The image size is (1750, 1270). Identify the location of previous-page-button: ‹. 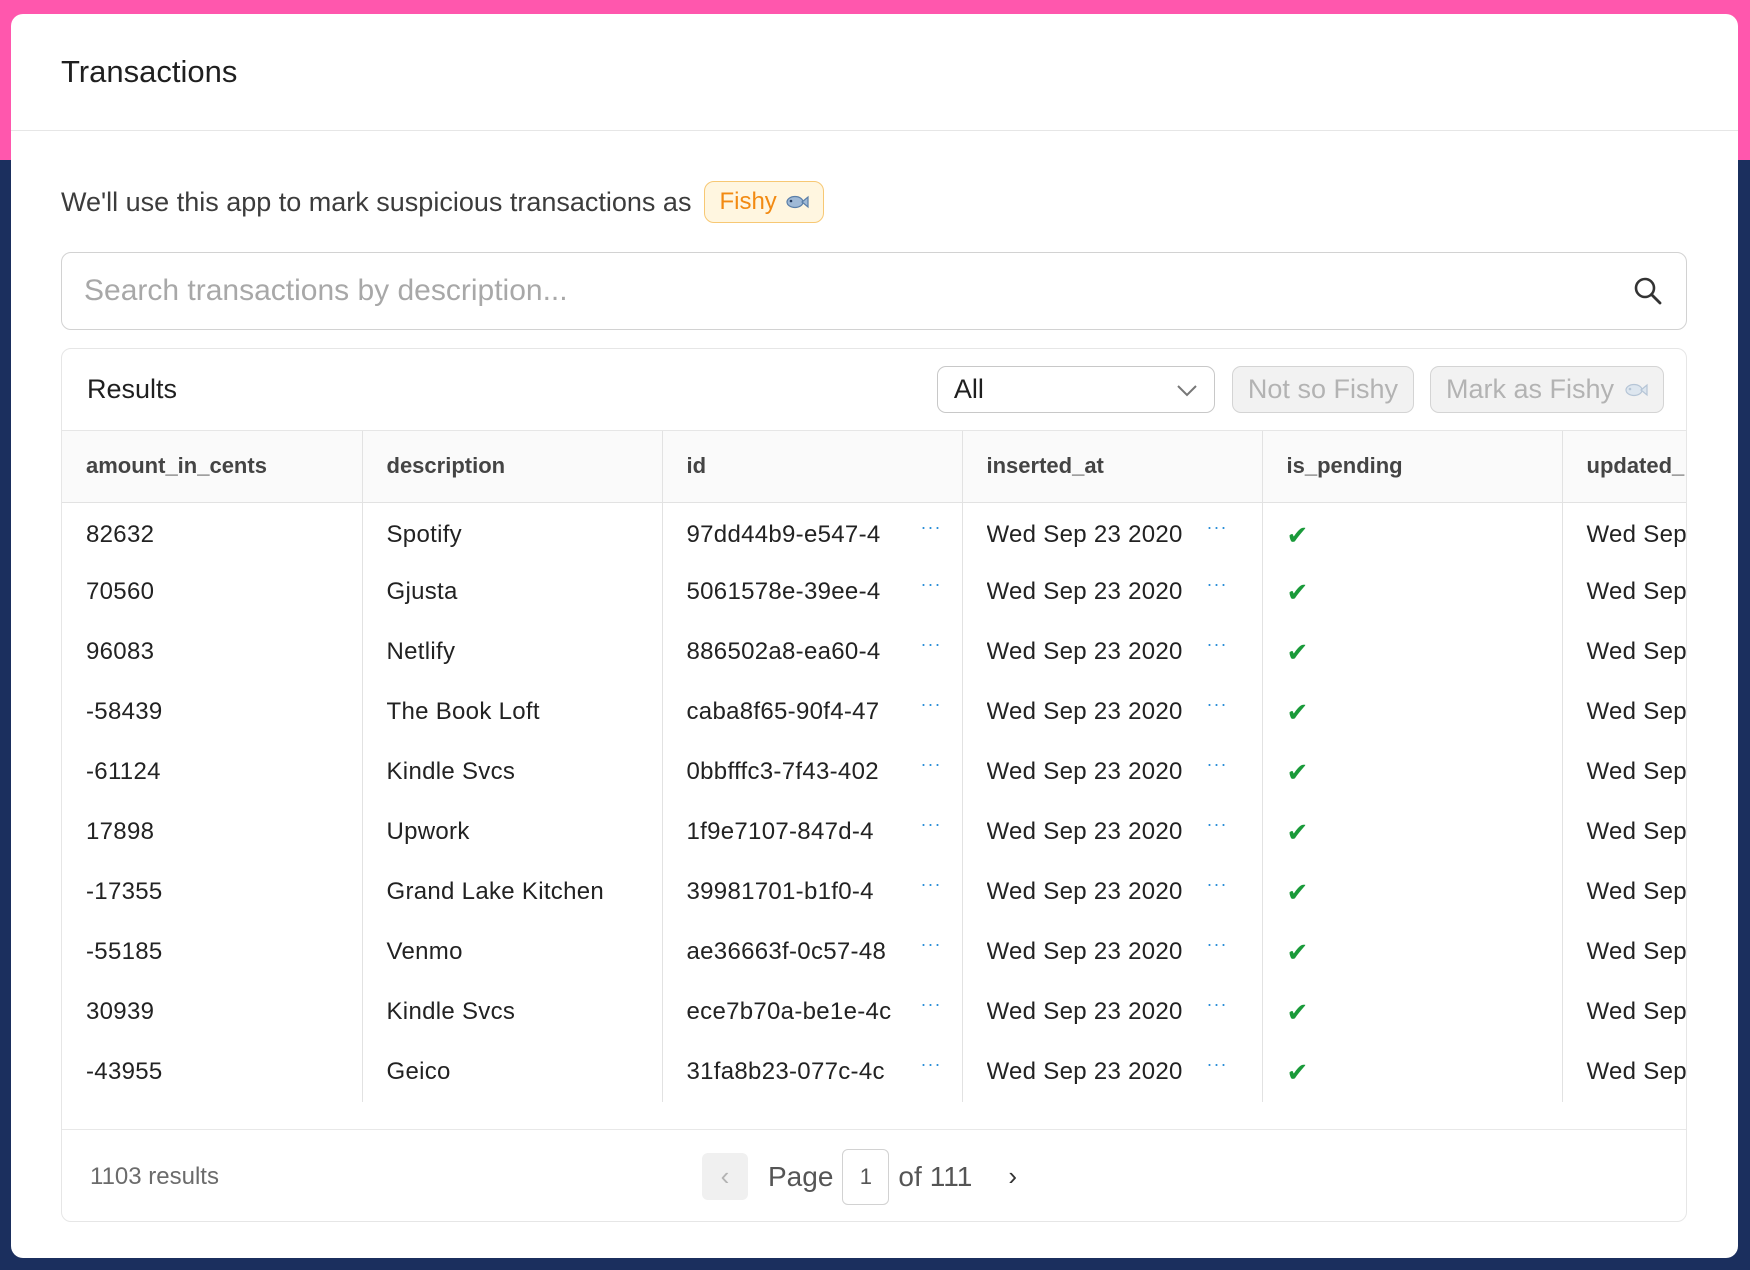
(725, 1176).